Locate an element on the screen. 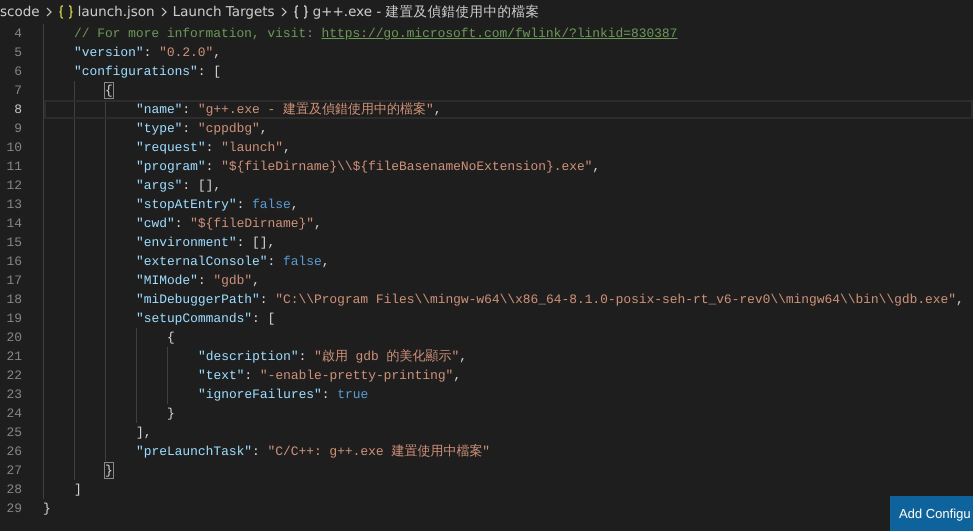 The width and height of the screenshot is (973, 531). breadcrumb-item: scode is located at coordinates (20, 12).